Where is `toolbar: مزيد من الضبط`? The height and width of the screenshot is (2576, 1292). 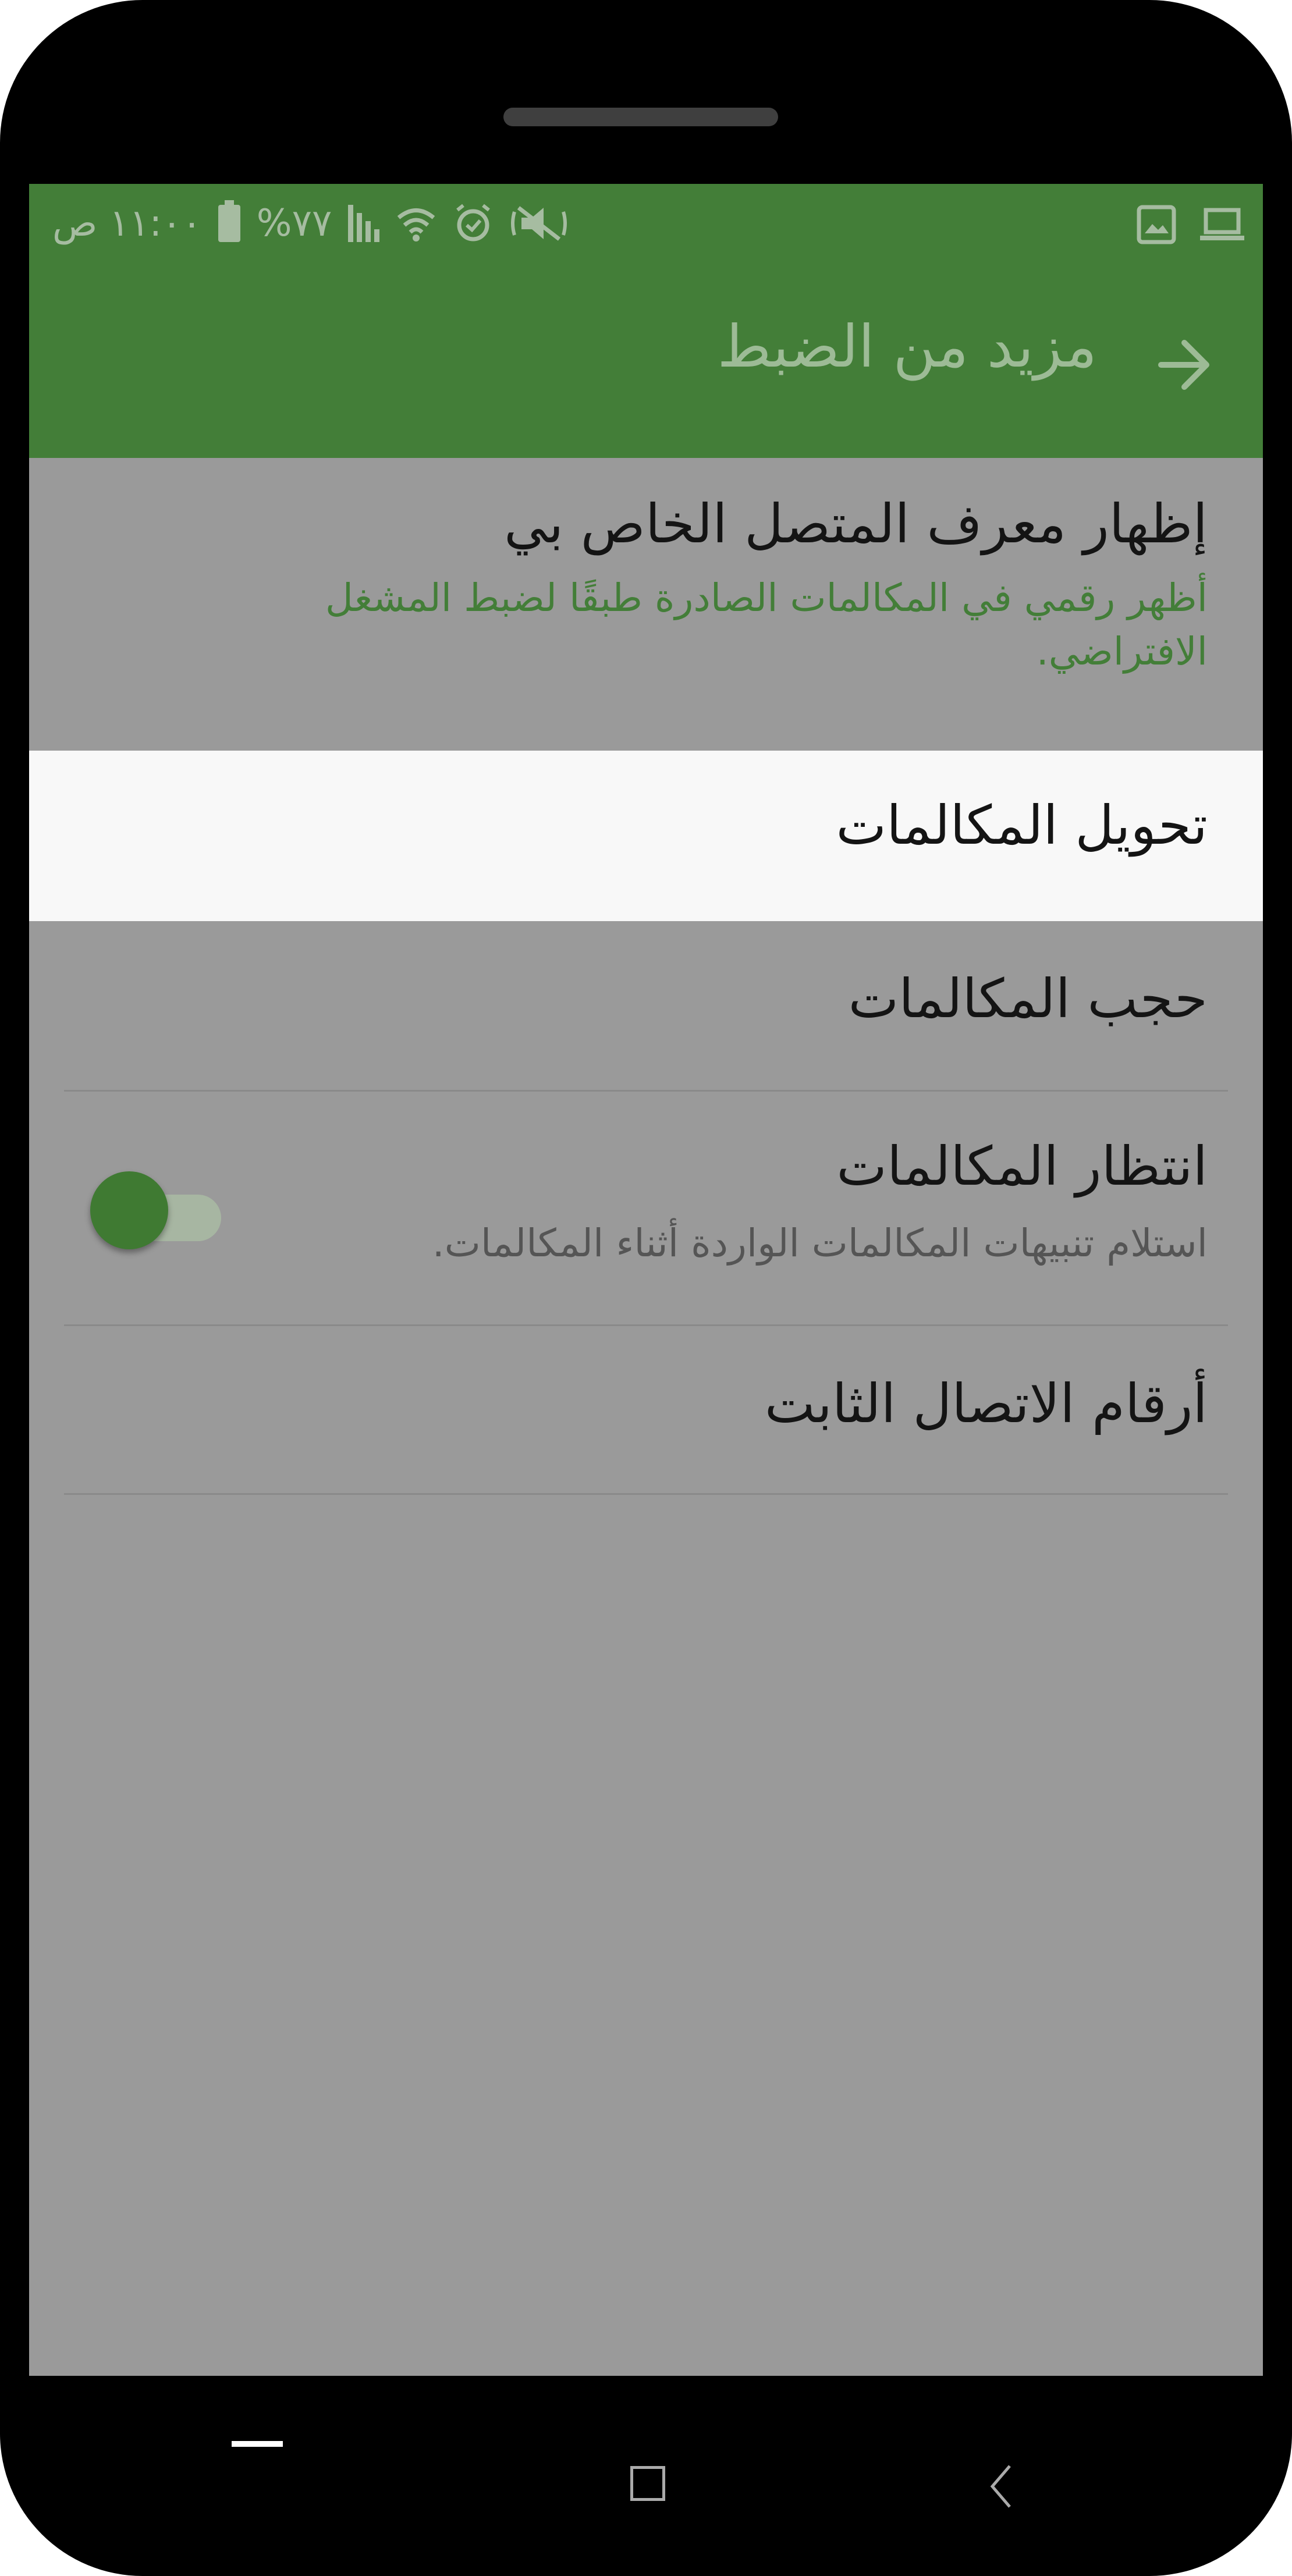 toolbar: مزيد من الضبط is located at coordinates (646, 360).